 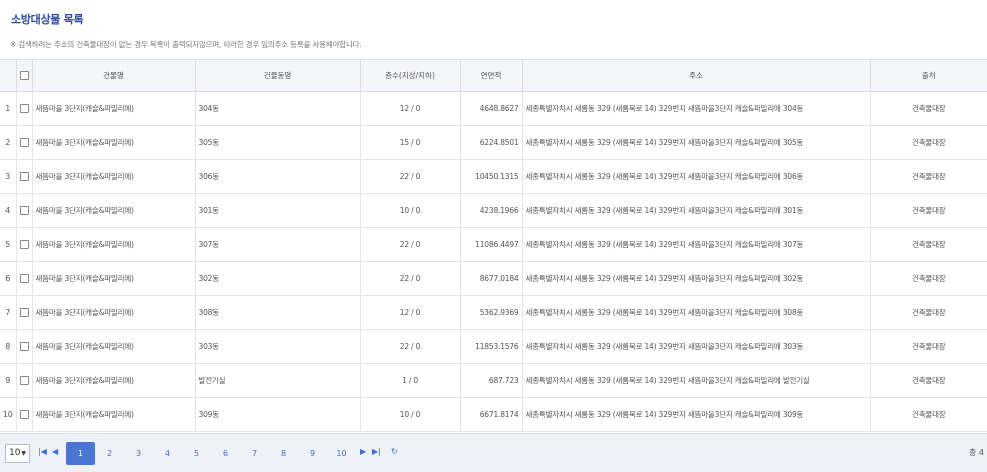 What do you see at coordinates (80, 453) in the screenshot?
I see `page-number-button: 1` at bounding box center [80, 453].